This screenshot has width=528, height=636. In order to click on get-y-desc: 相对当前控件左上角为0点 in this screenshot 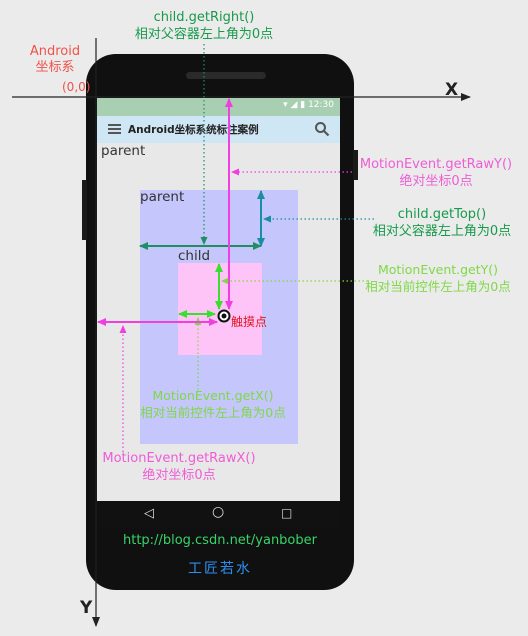, I will do `click(438, 286)`.